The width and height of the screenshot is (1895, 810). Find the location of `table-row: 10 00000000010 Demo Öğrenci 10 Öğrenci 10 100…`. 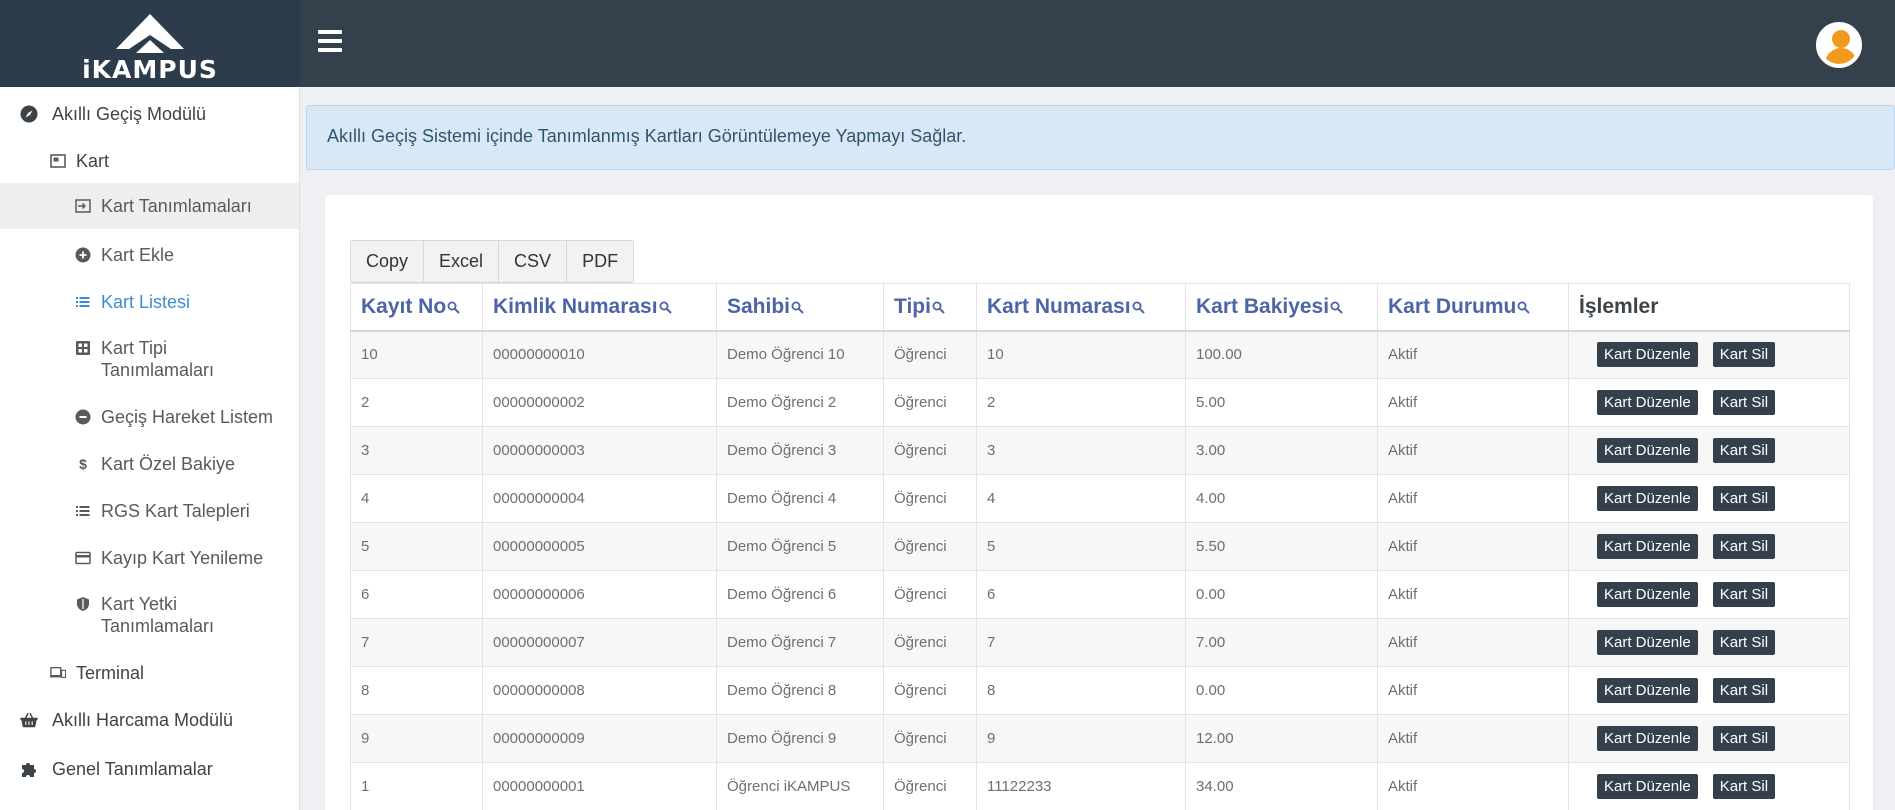

table-row: 10 00000000010 Demo Öğrenci 10 Öğrenci 10 100… is located at coordinates (1100, 354).